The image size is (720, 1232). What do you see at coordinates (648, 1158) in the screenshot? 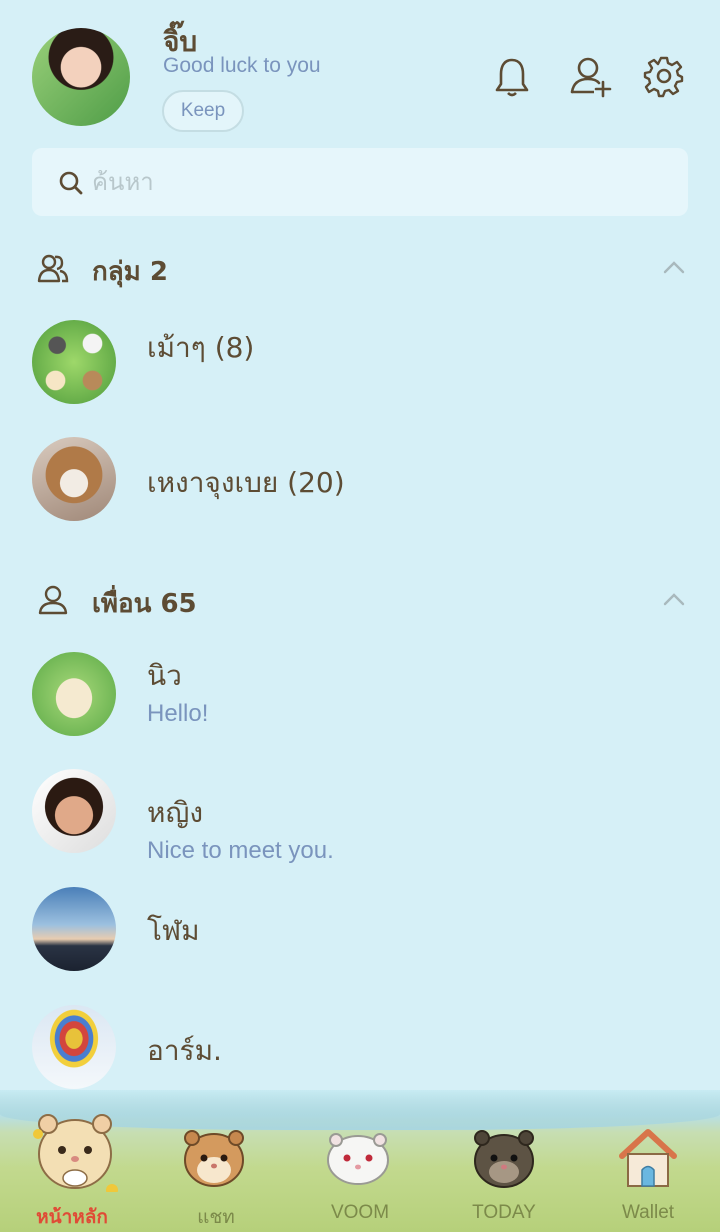
I see `house-wallet-icon` at bounding box center [648, 1158].